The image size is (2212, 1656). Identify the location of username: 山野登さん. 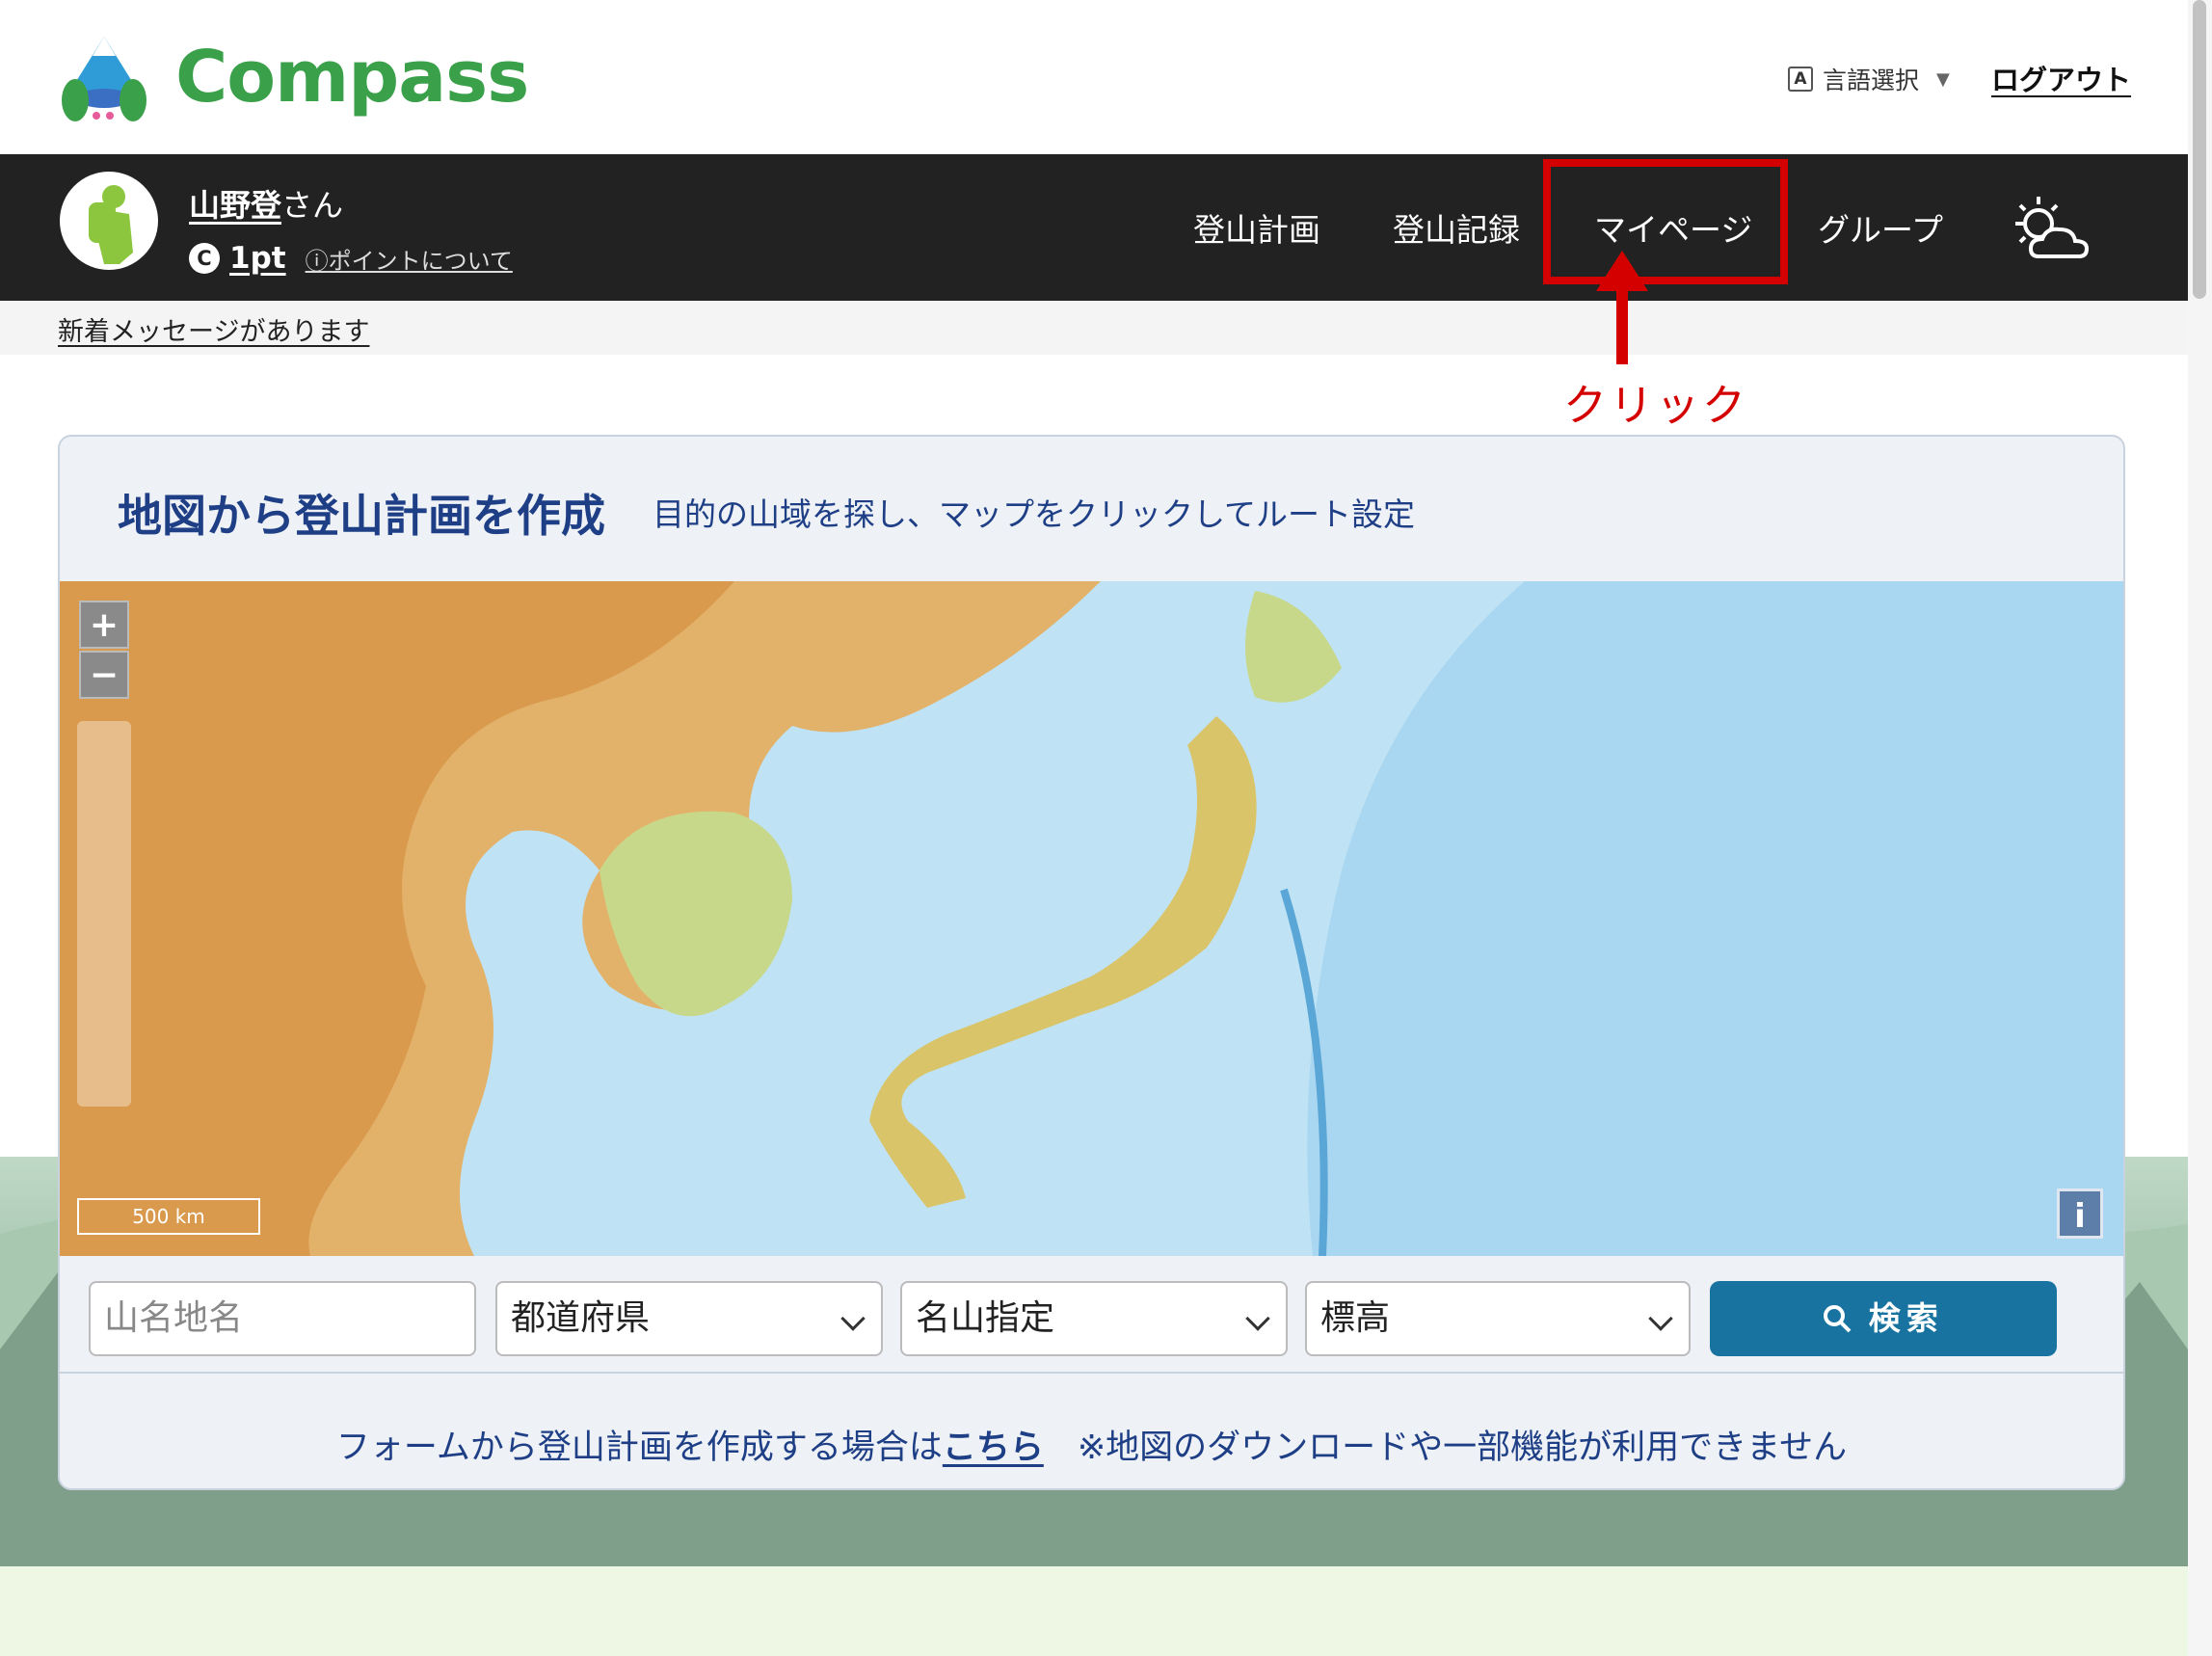
(266, 203).